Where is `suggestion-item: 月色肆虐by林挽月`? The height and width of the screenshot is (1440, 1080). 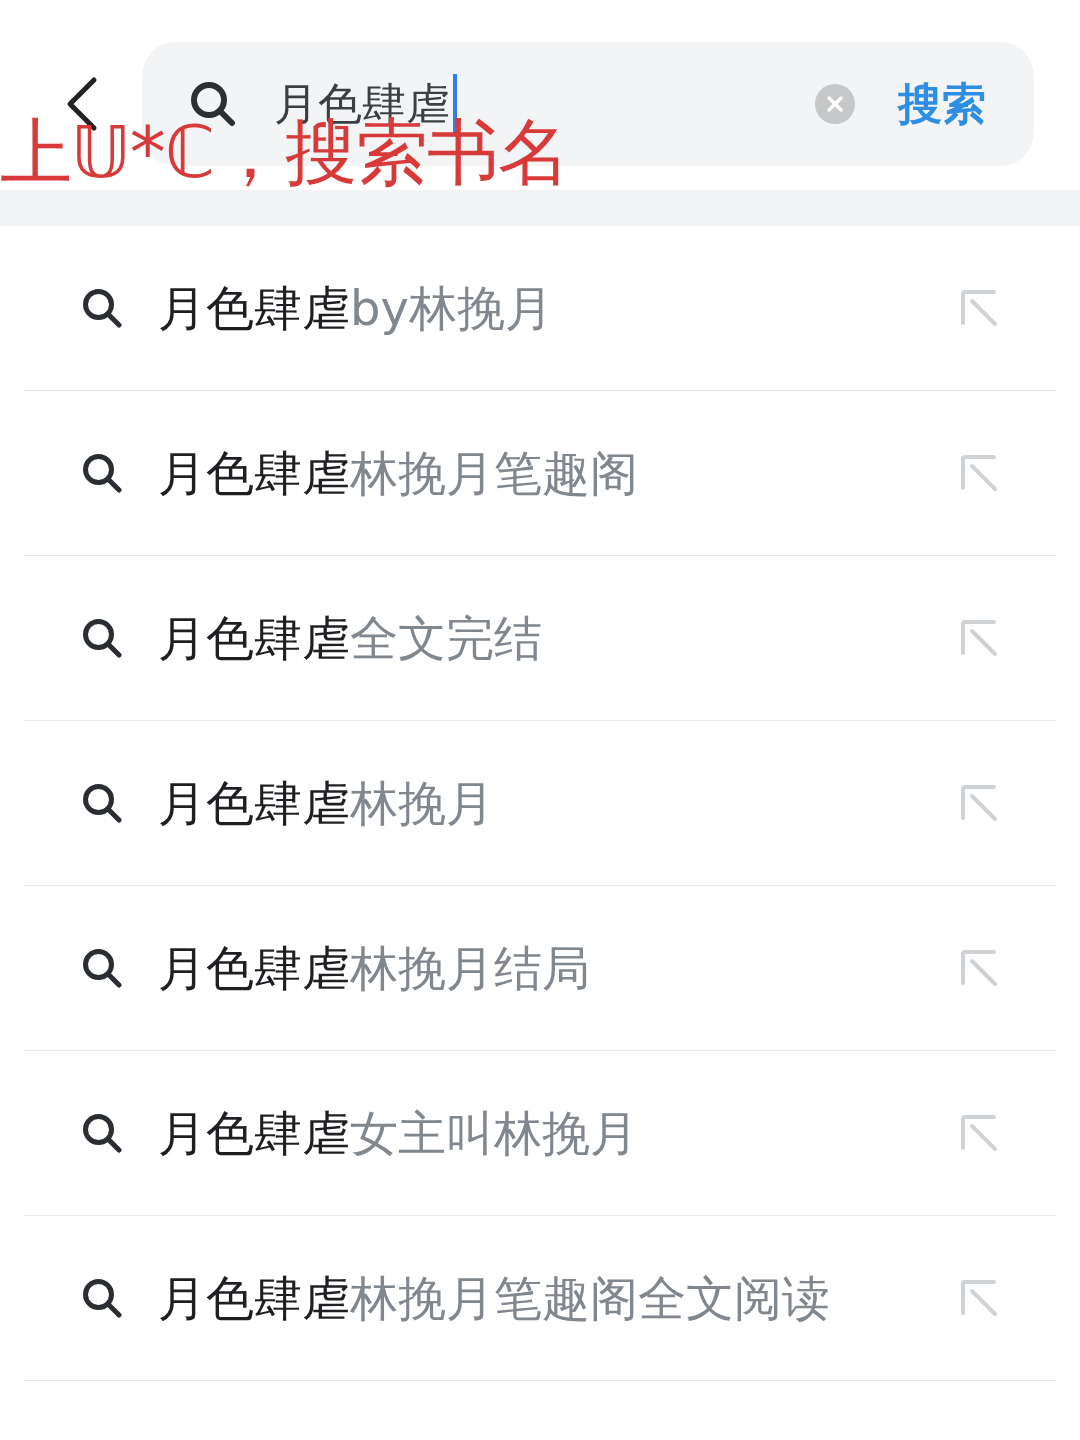 suggestion-item: 月色肆虐by林挽月 is located at coordinates (540, 308).